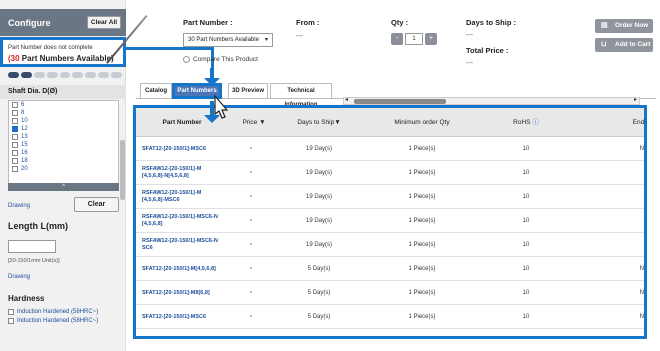 The width and height of the screenshot is (660, 351). Describe the element at coordinates (182, 197) in the screenshot. I see `part-number-link: RSFAW12-[20-150/1]-M [4,5,6,8]-MSC6` at that location.